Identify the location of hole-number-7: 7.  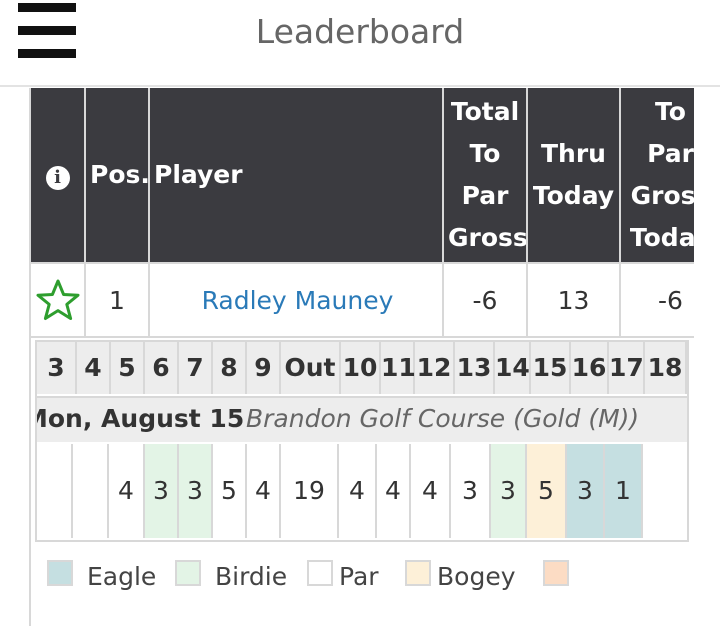
(196, 368).